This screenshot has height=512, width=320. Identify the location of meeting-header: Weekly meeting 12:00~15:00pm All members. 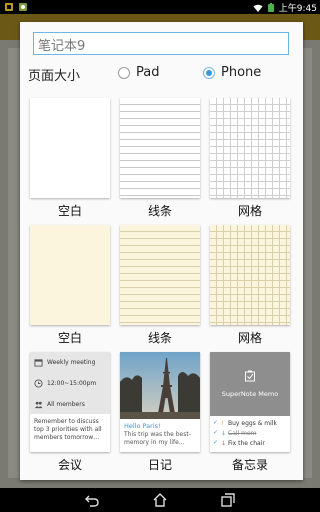
(70, 383).